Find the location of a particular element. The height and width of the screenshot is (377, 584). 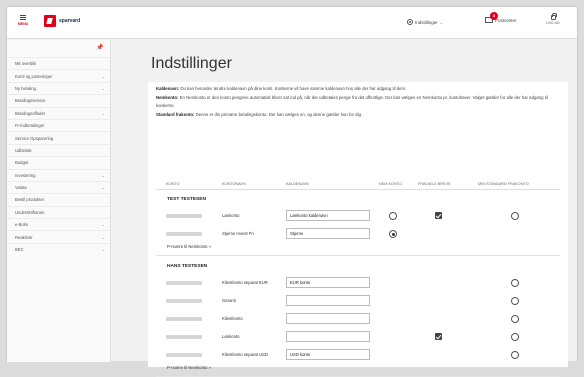

sidebar-item: Bestil produkter is located at coordinates (59, 199).